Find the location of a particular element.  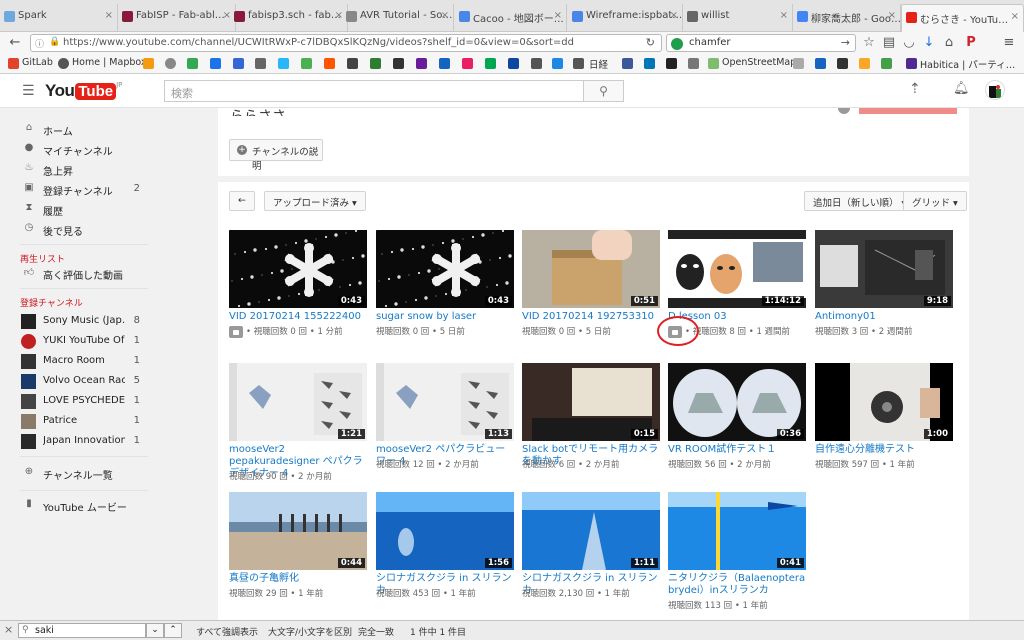

browser-tab: 柳家喬太郎 - Goo… × is located at coordinates (847, 18).